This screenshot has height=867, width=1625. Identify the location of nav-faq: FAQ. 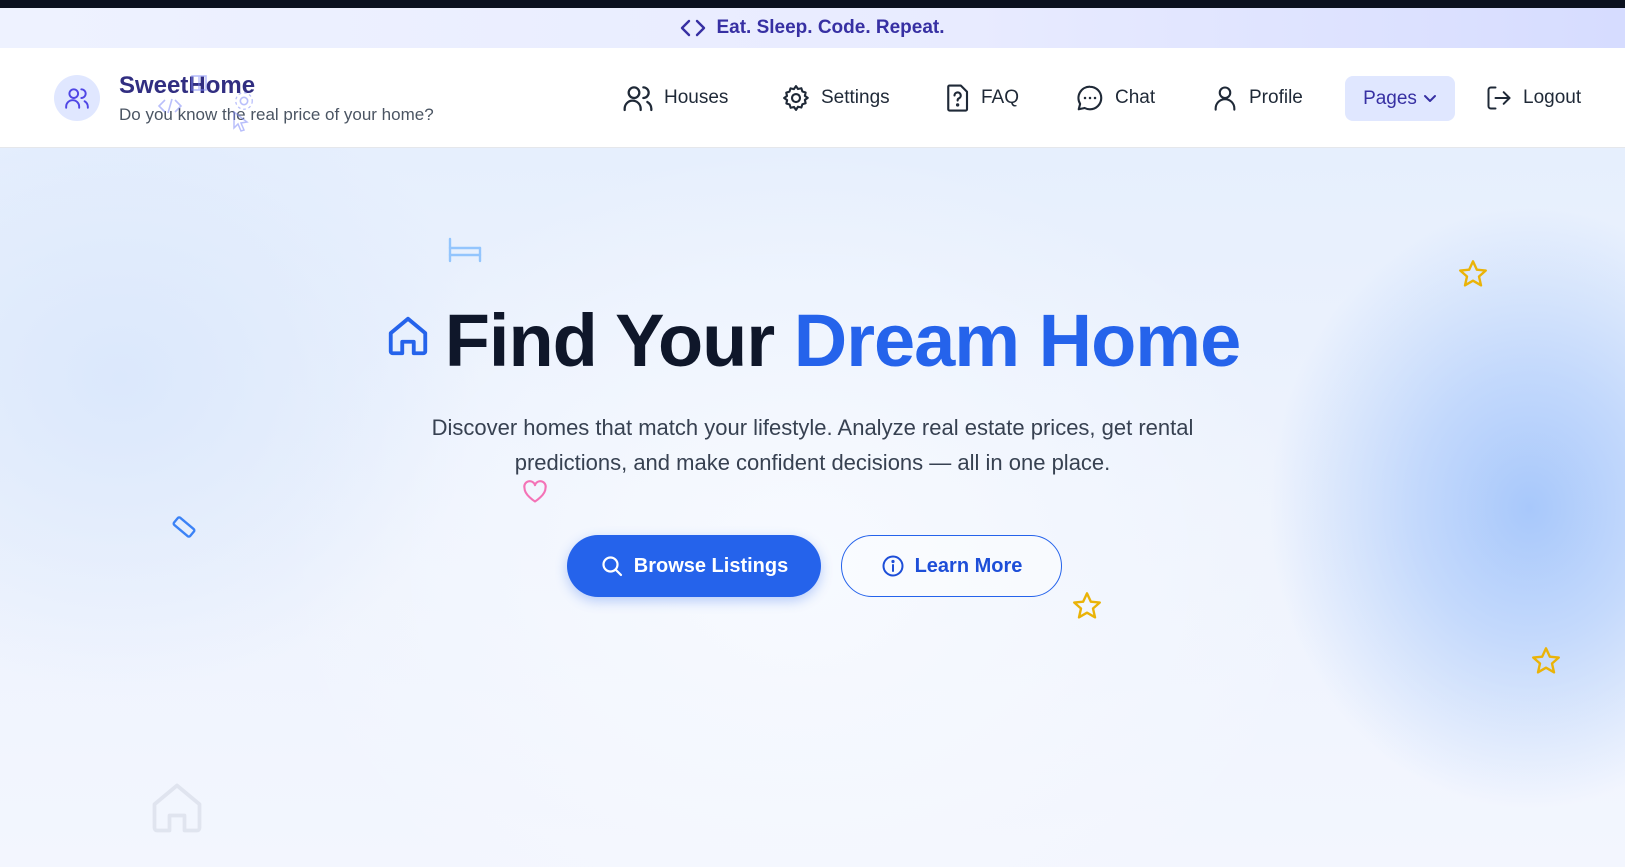
(981, 98).